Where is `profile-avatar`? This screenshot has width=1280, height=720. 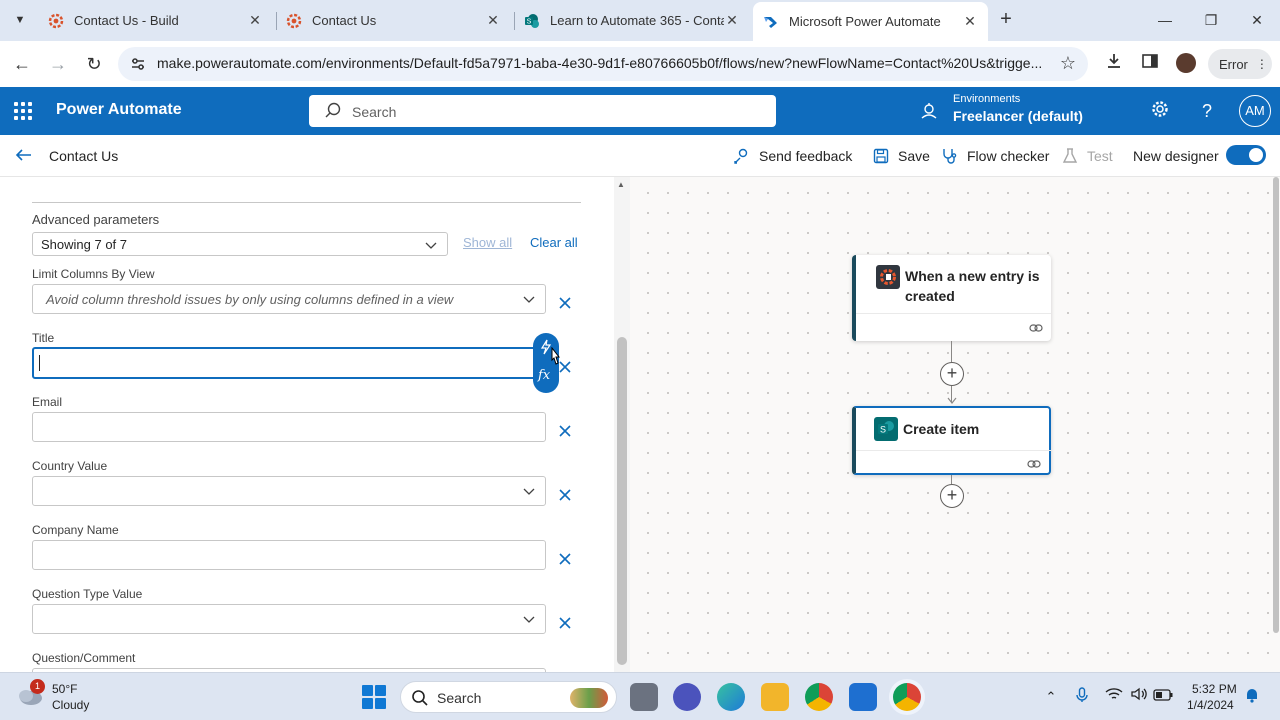
profile-avatar is located at coordinates (1186, 63).